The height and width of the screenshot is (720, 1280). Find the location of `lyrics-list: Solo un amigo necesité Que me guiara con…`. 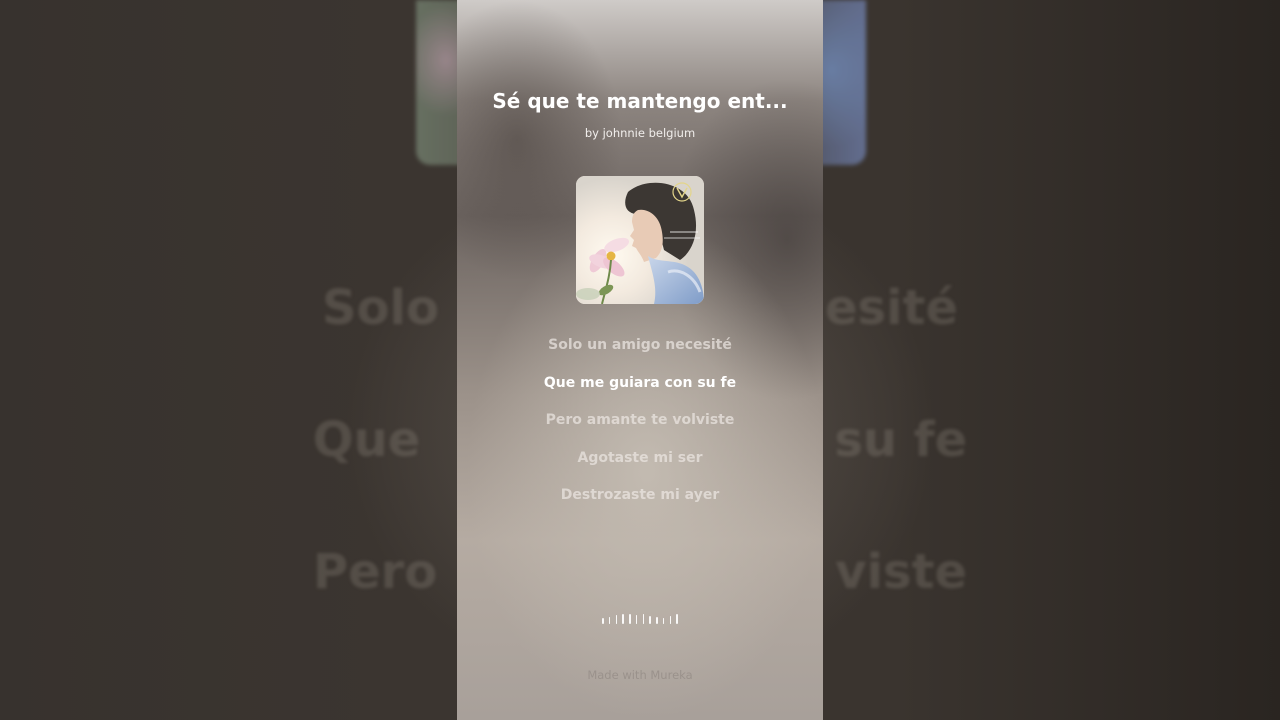

lyrics-list: Solo un amigo necesité Que me guiara con… is located at coordinates (640, 424).